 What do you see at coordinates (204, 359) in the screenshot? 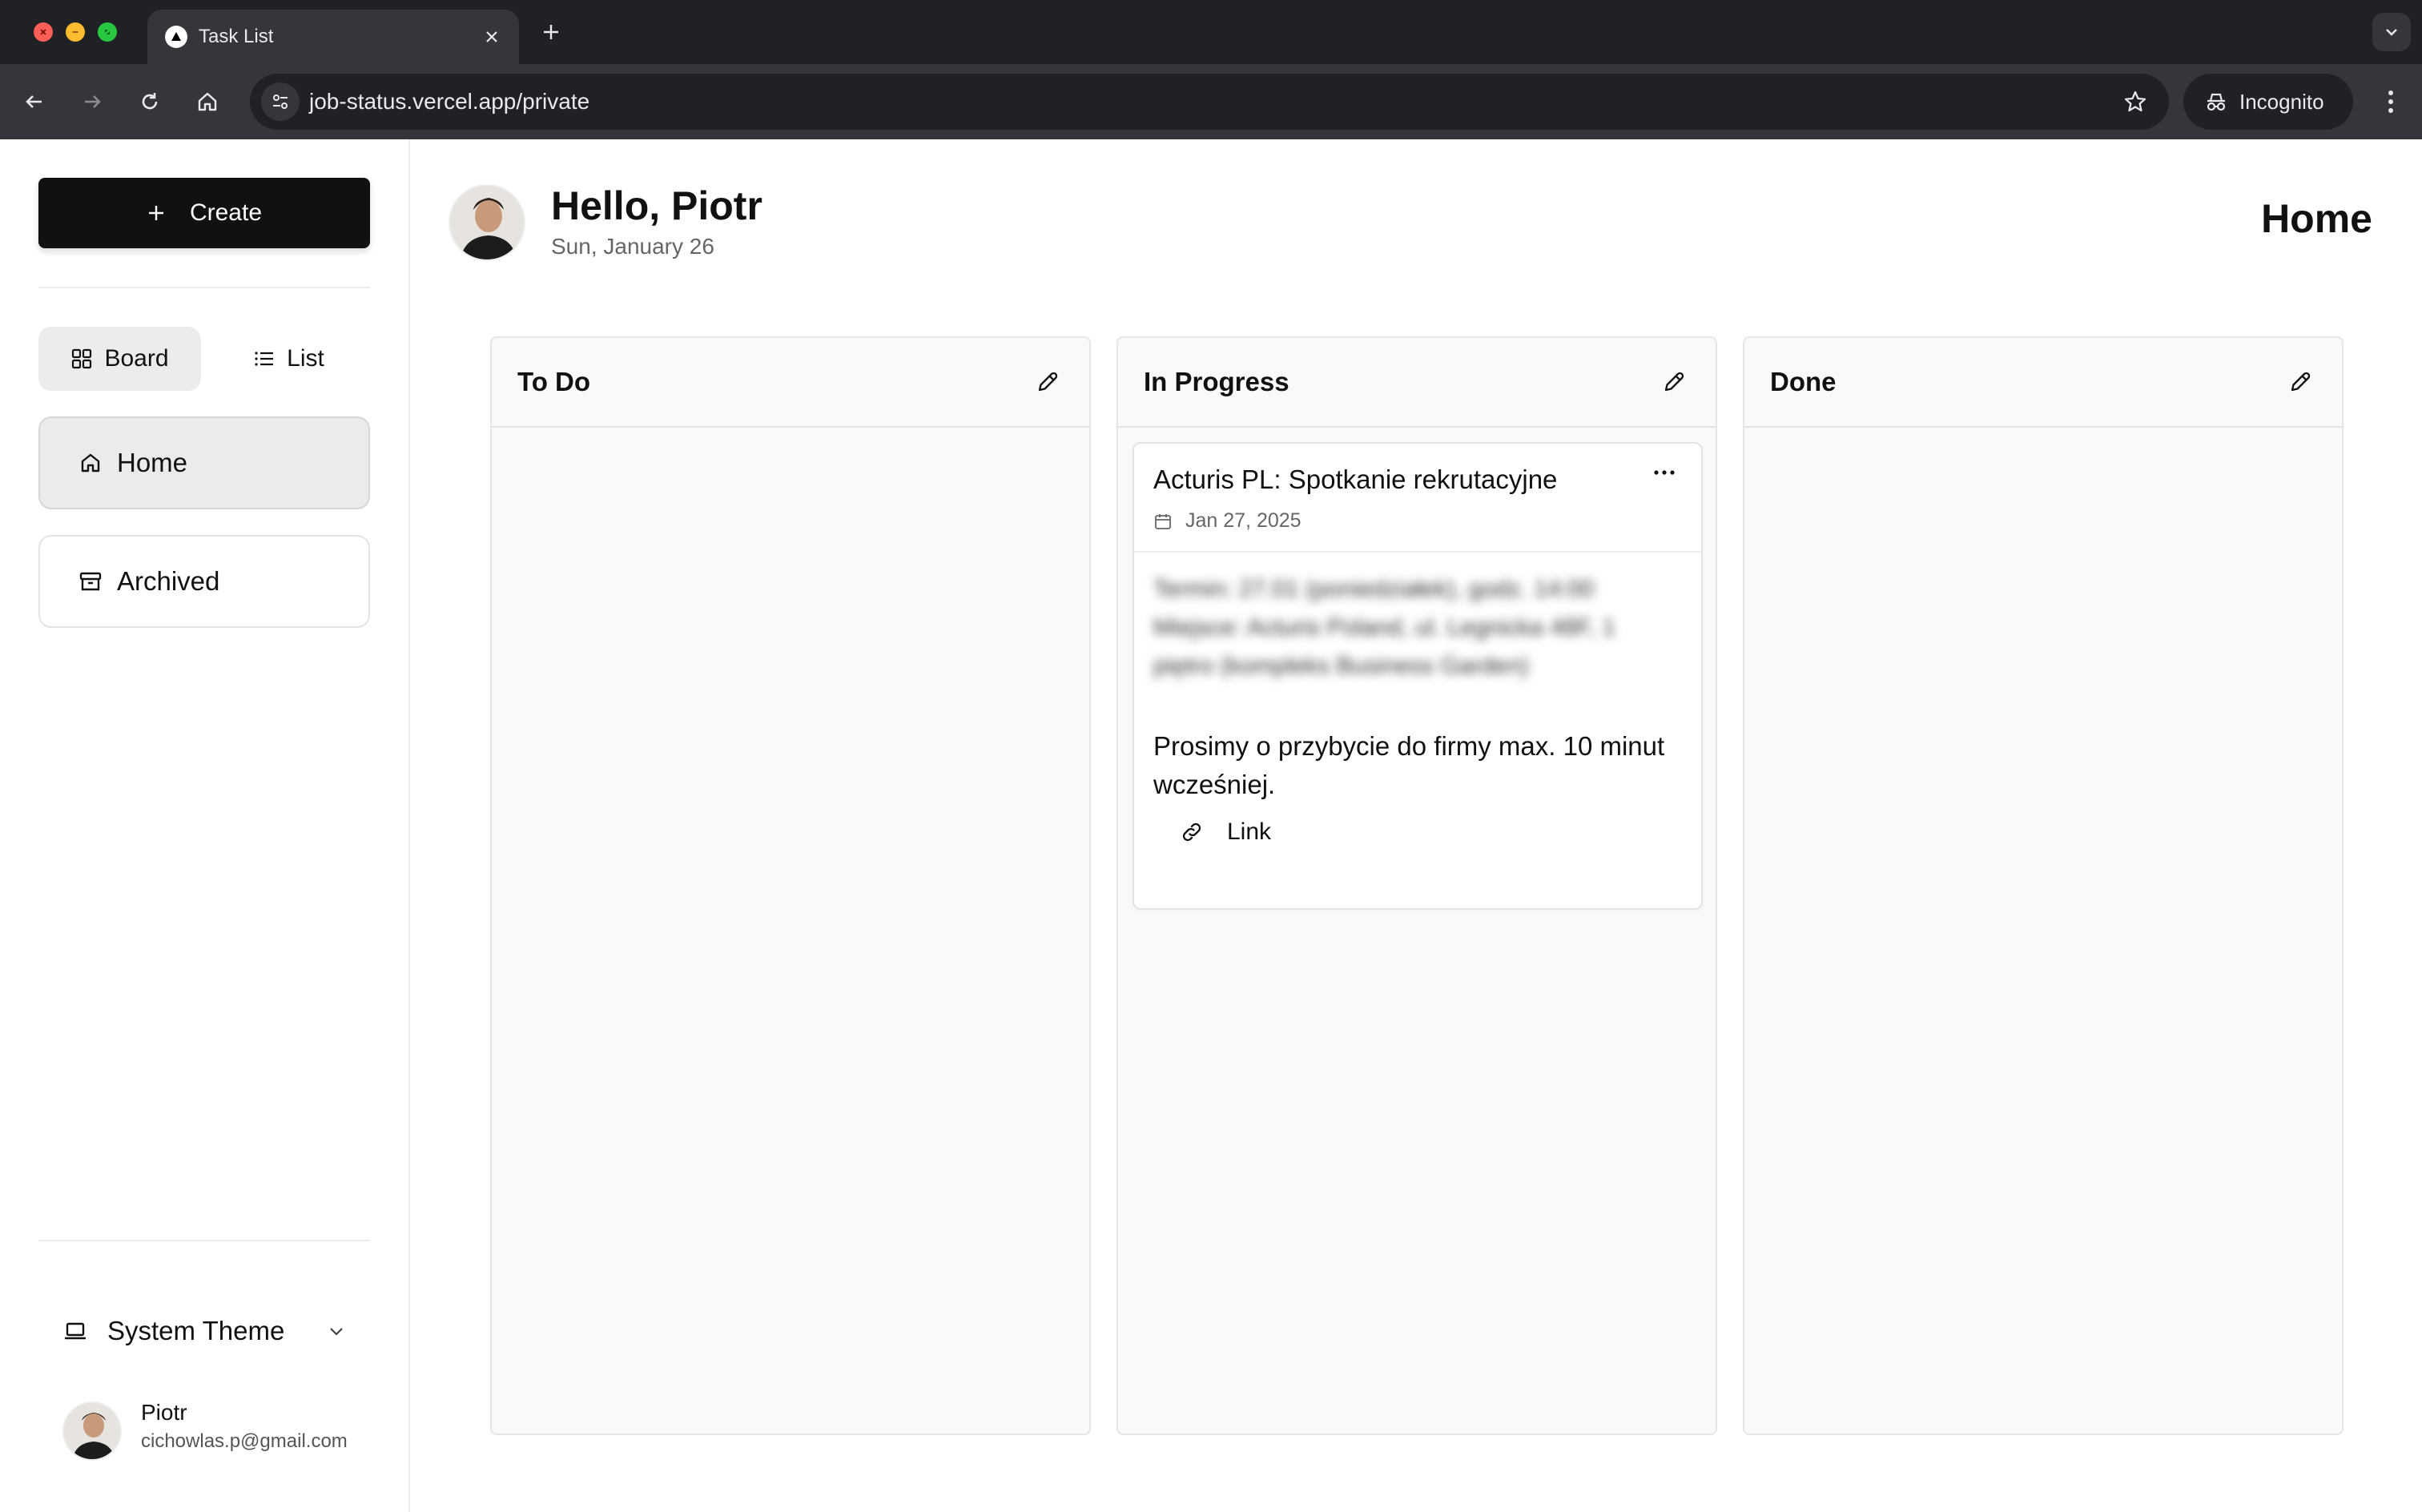
I see `view-toggle: Board List` at bounding box center [204, 359].